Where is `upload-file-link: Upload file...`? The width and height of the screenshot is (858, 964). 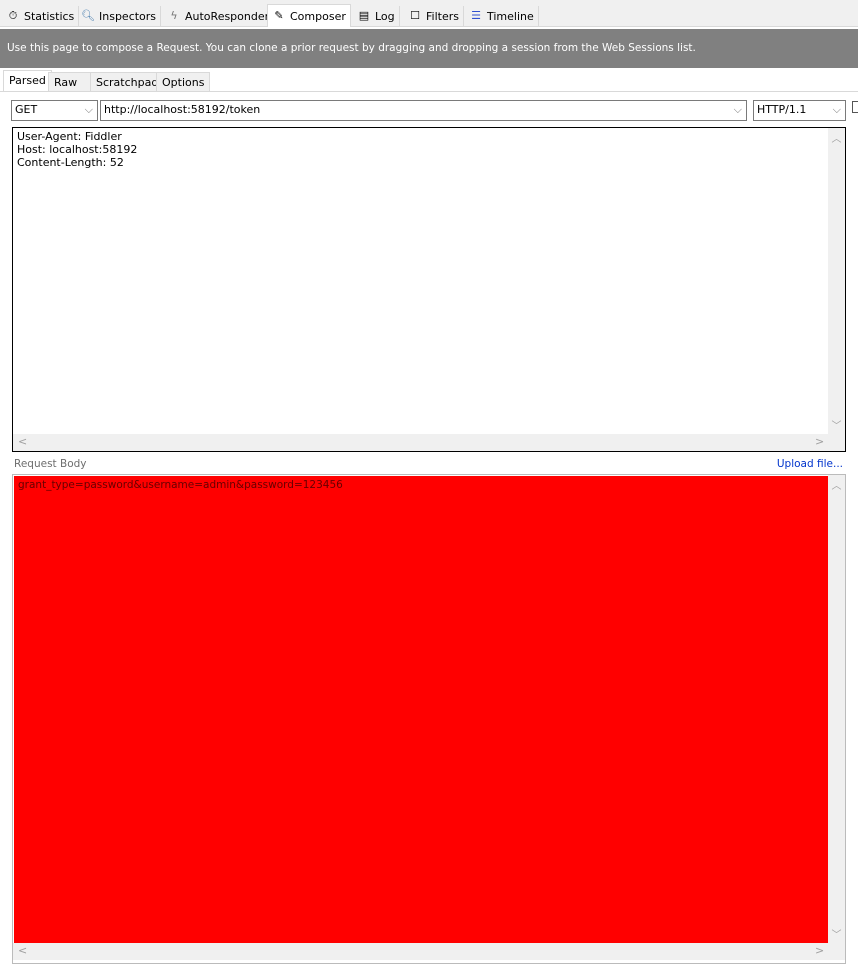 upload-file-link: Upload file... is located at coordinates (810, 464).